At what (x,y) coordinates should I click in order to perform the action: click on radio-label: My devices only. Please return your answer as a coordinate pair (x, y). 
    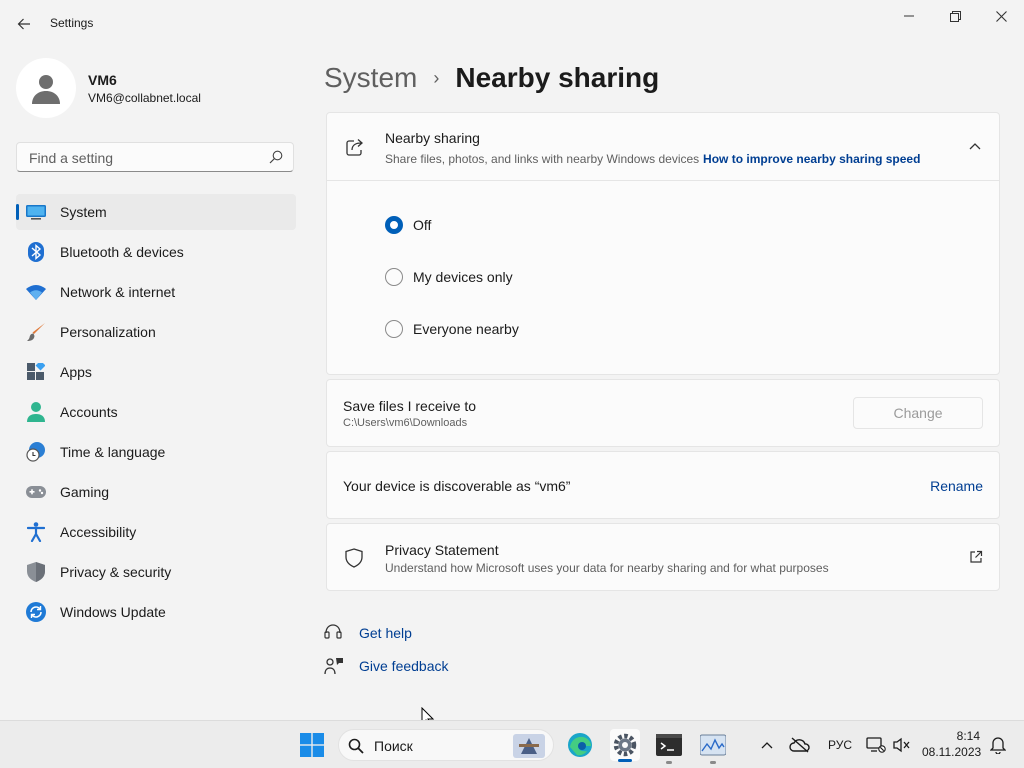
    Looking at the image, I should click on (463, 277).